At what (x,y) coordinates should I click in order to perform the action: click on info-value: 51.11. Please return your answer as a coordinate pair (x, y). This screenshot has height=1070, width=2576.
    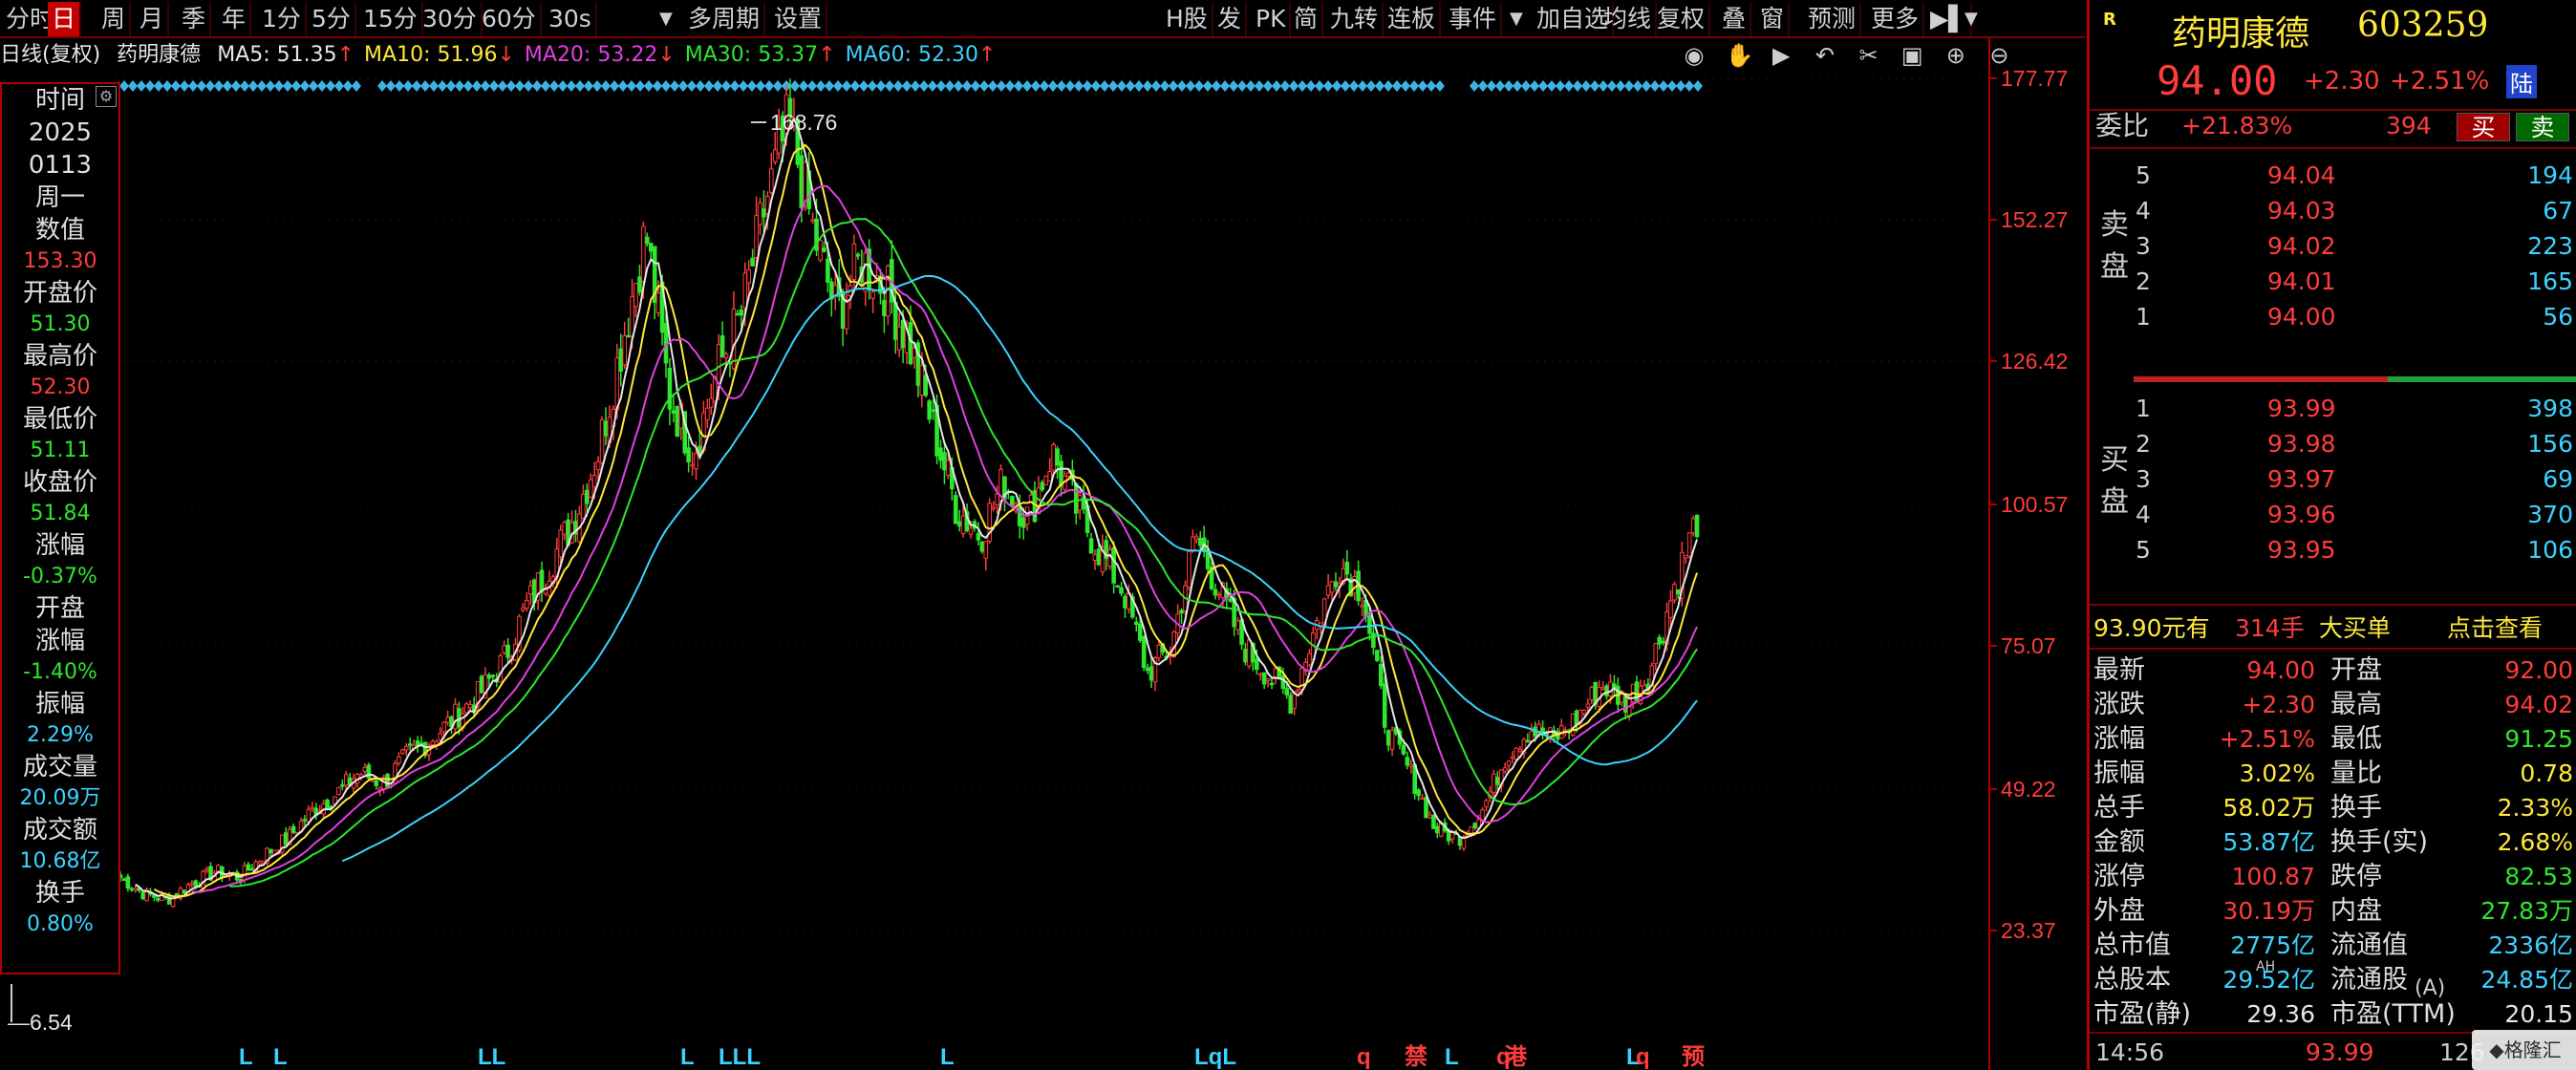
    Looking at the image, I should click on (60, 450).